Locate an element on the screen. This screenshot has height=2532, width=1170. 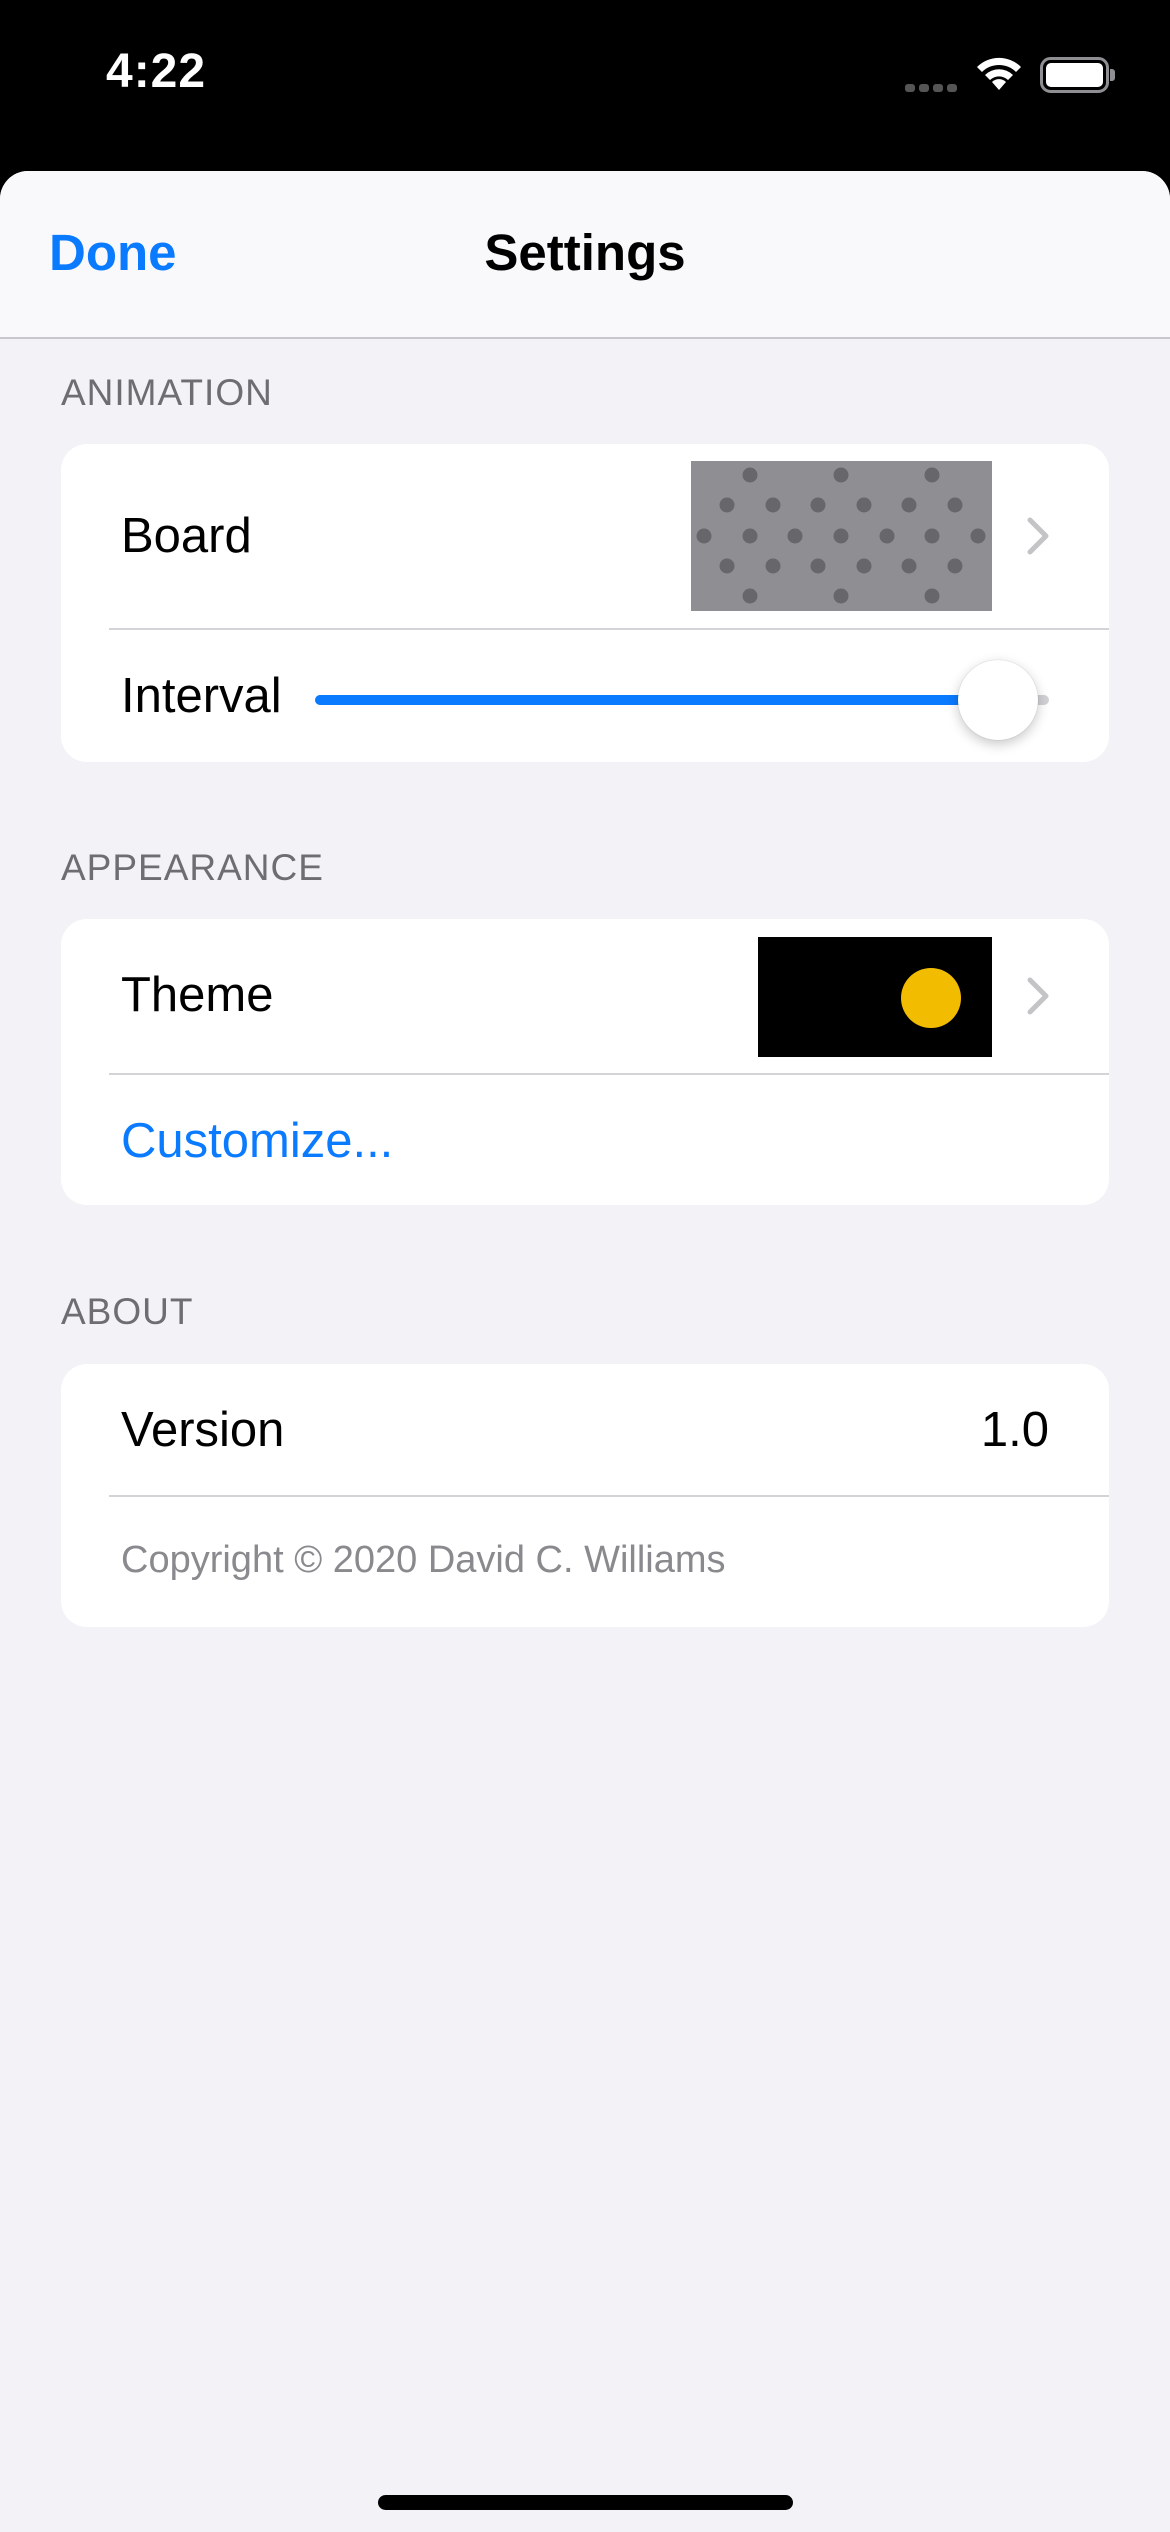
version-row: Version 1.0 is located at coordinates (585, 1429).